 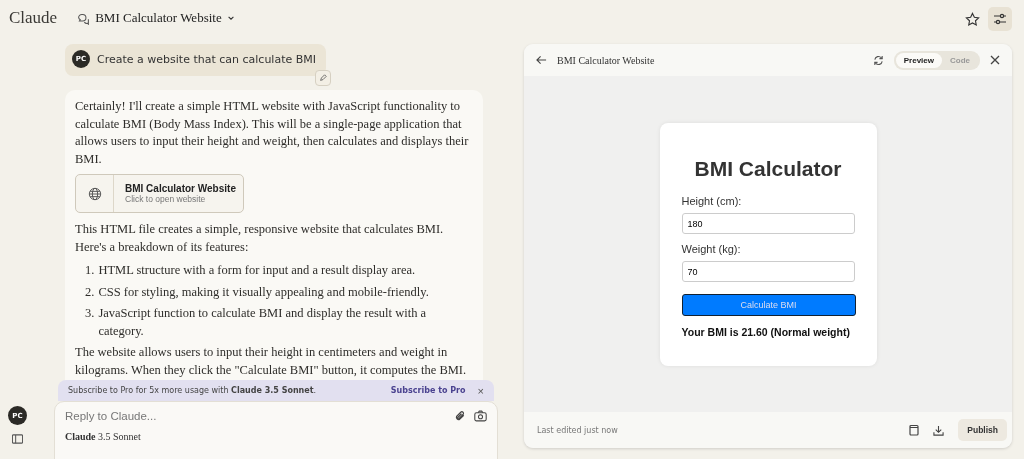 I want to click on refresh-icon, so click(x=878, y=60).